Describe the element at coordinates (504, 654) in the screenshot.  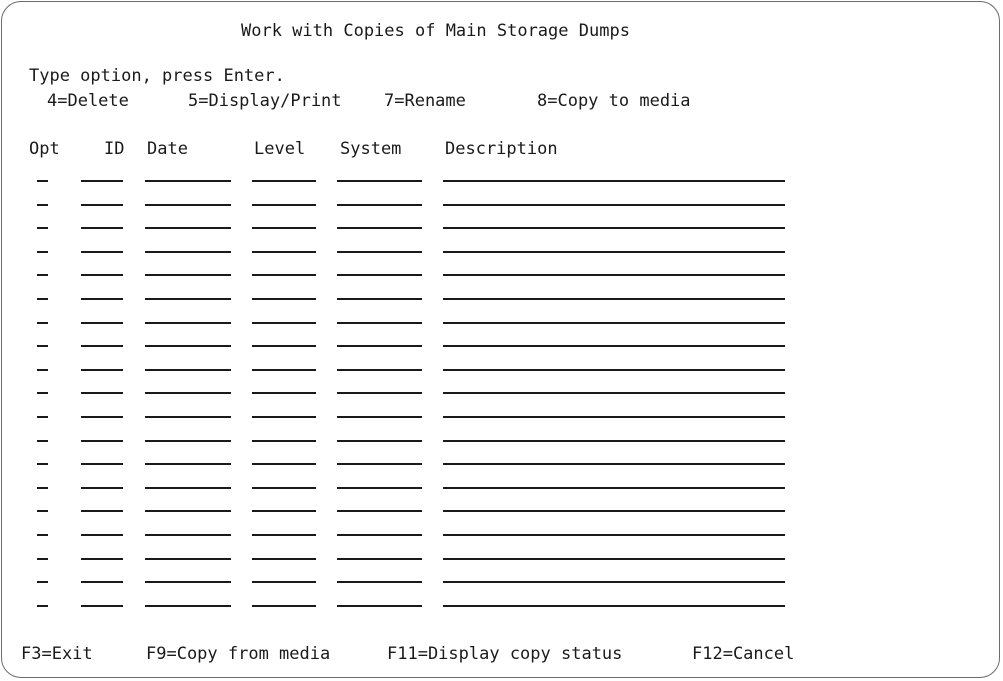
I see `f11-display-copy-status-key: F11=Display copy status` at that location.